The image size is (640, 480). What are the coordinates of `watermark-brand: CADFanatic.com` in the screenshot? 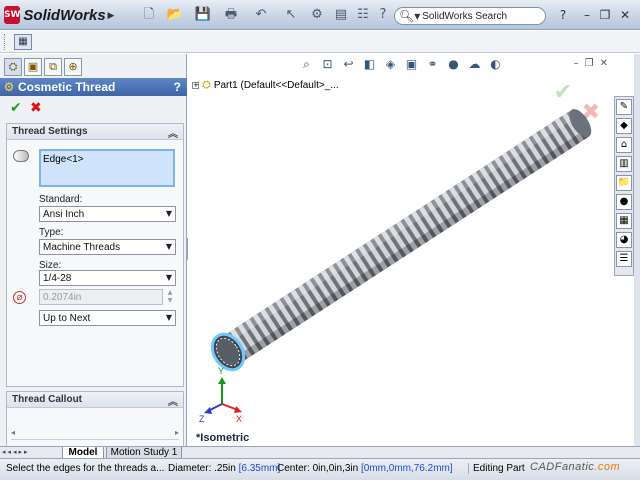 It's located at (575, 467).